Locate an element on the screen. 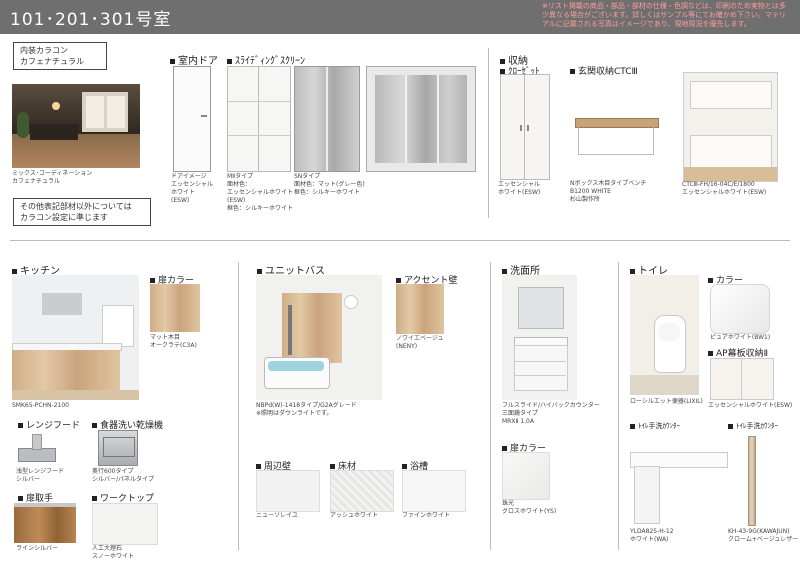 This screenshot has height=561, width=800. toilet-photo is located at coordinates (664, 335).